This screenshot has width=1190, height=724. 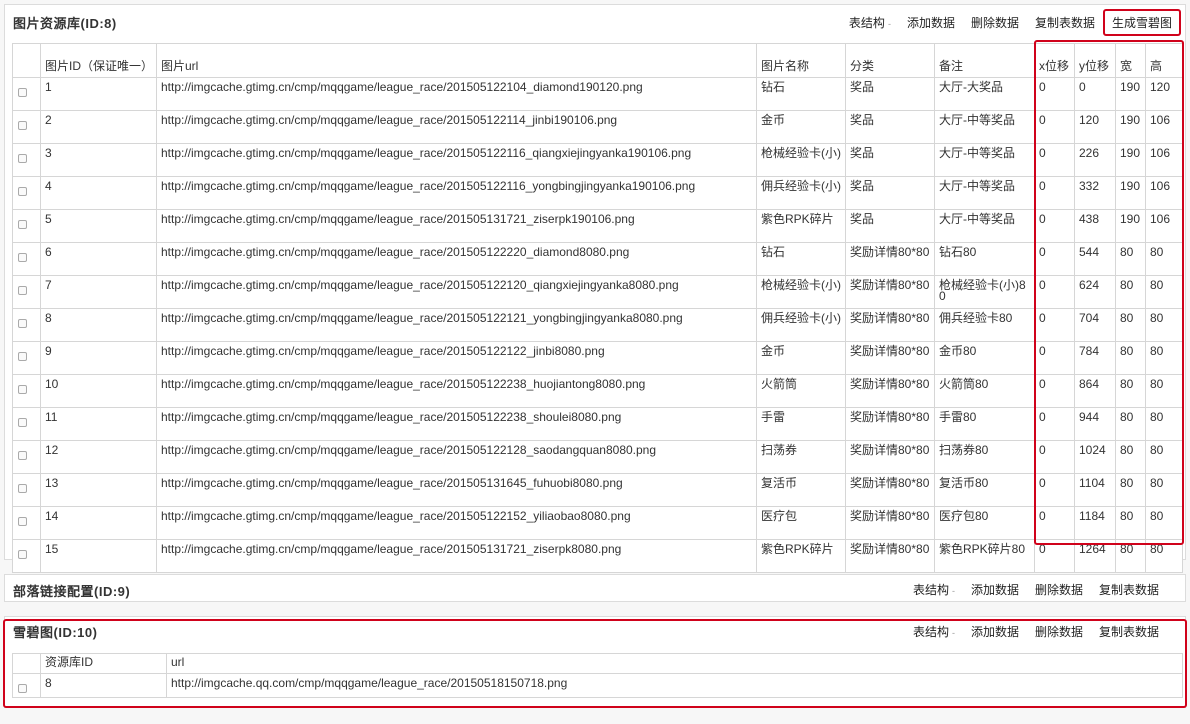 What do you see at coordinates (1095, 259) in the screenshot?
I see `cell-y-offset: 544` at bounding box center [1095, 259].